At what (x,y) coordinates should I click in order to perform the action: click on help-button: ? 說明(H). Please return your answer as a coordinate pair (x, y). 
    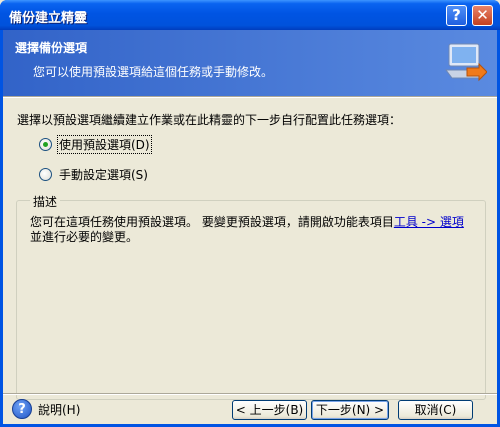
    Looking at the image, I should click on (46, 409).